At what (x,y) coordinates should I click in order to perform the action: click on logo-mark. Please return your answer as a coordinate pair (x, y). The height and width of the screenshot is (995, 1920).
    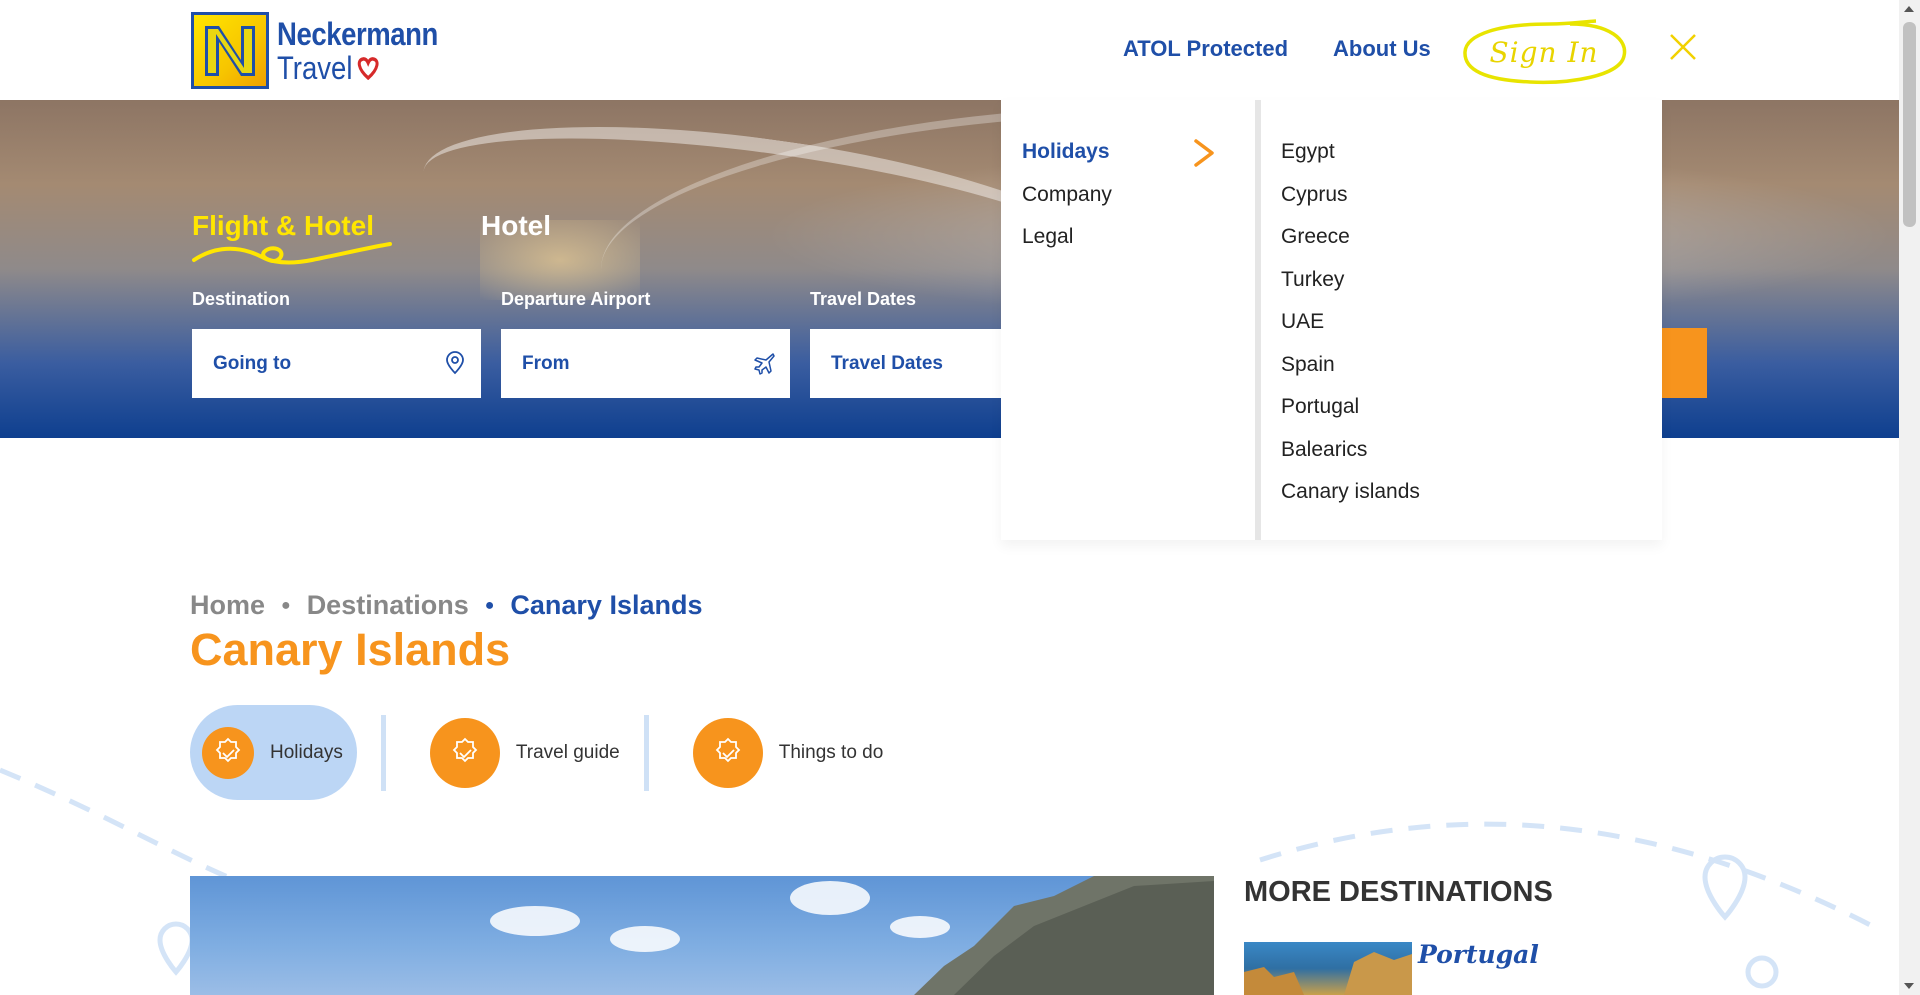
    Looking at the image, I should click on (230, 50).